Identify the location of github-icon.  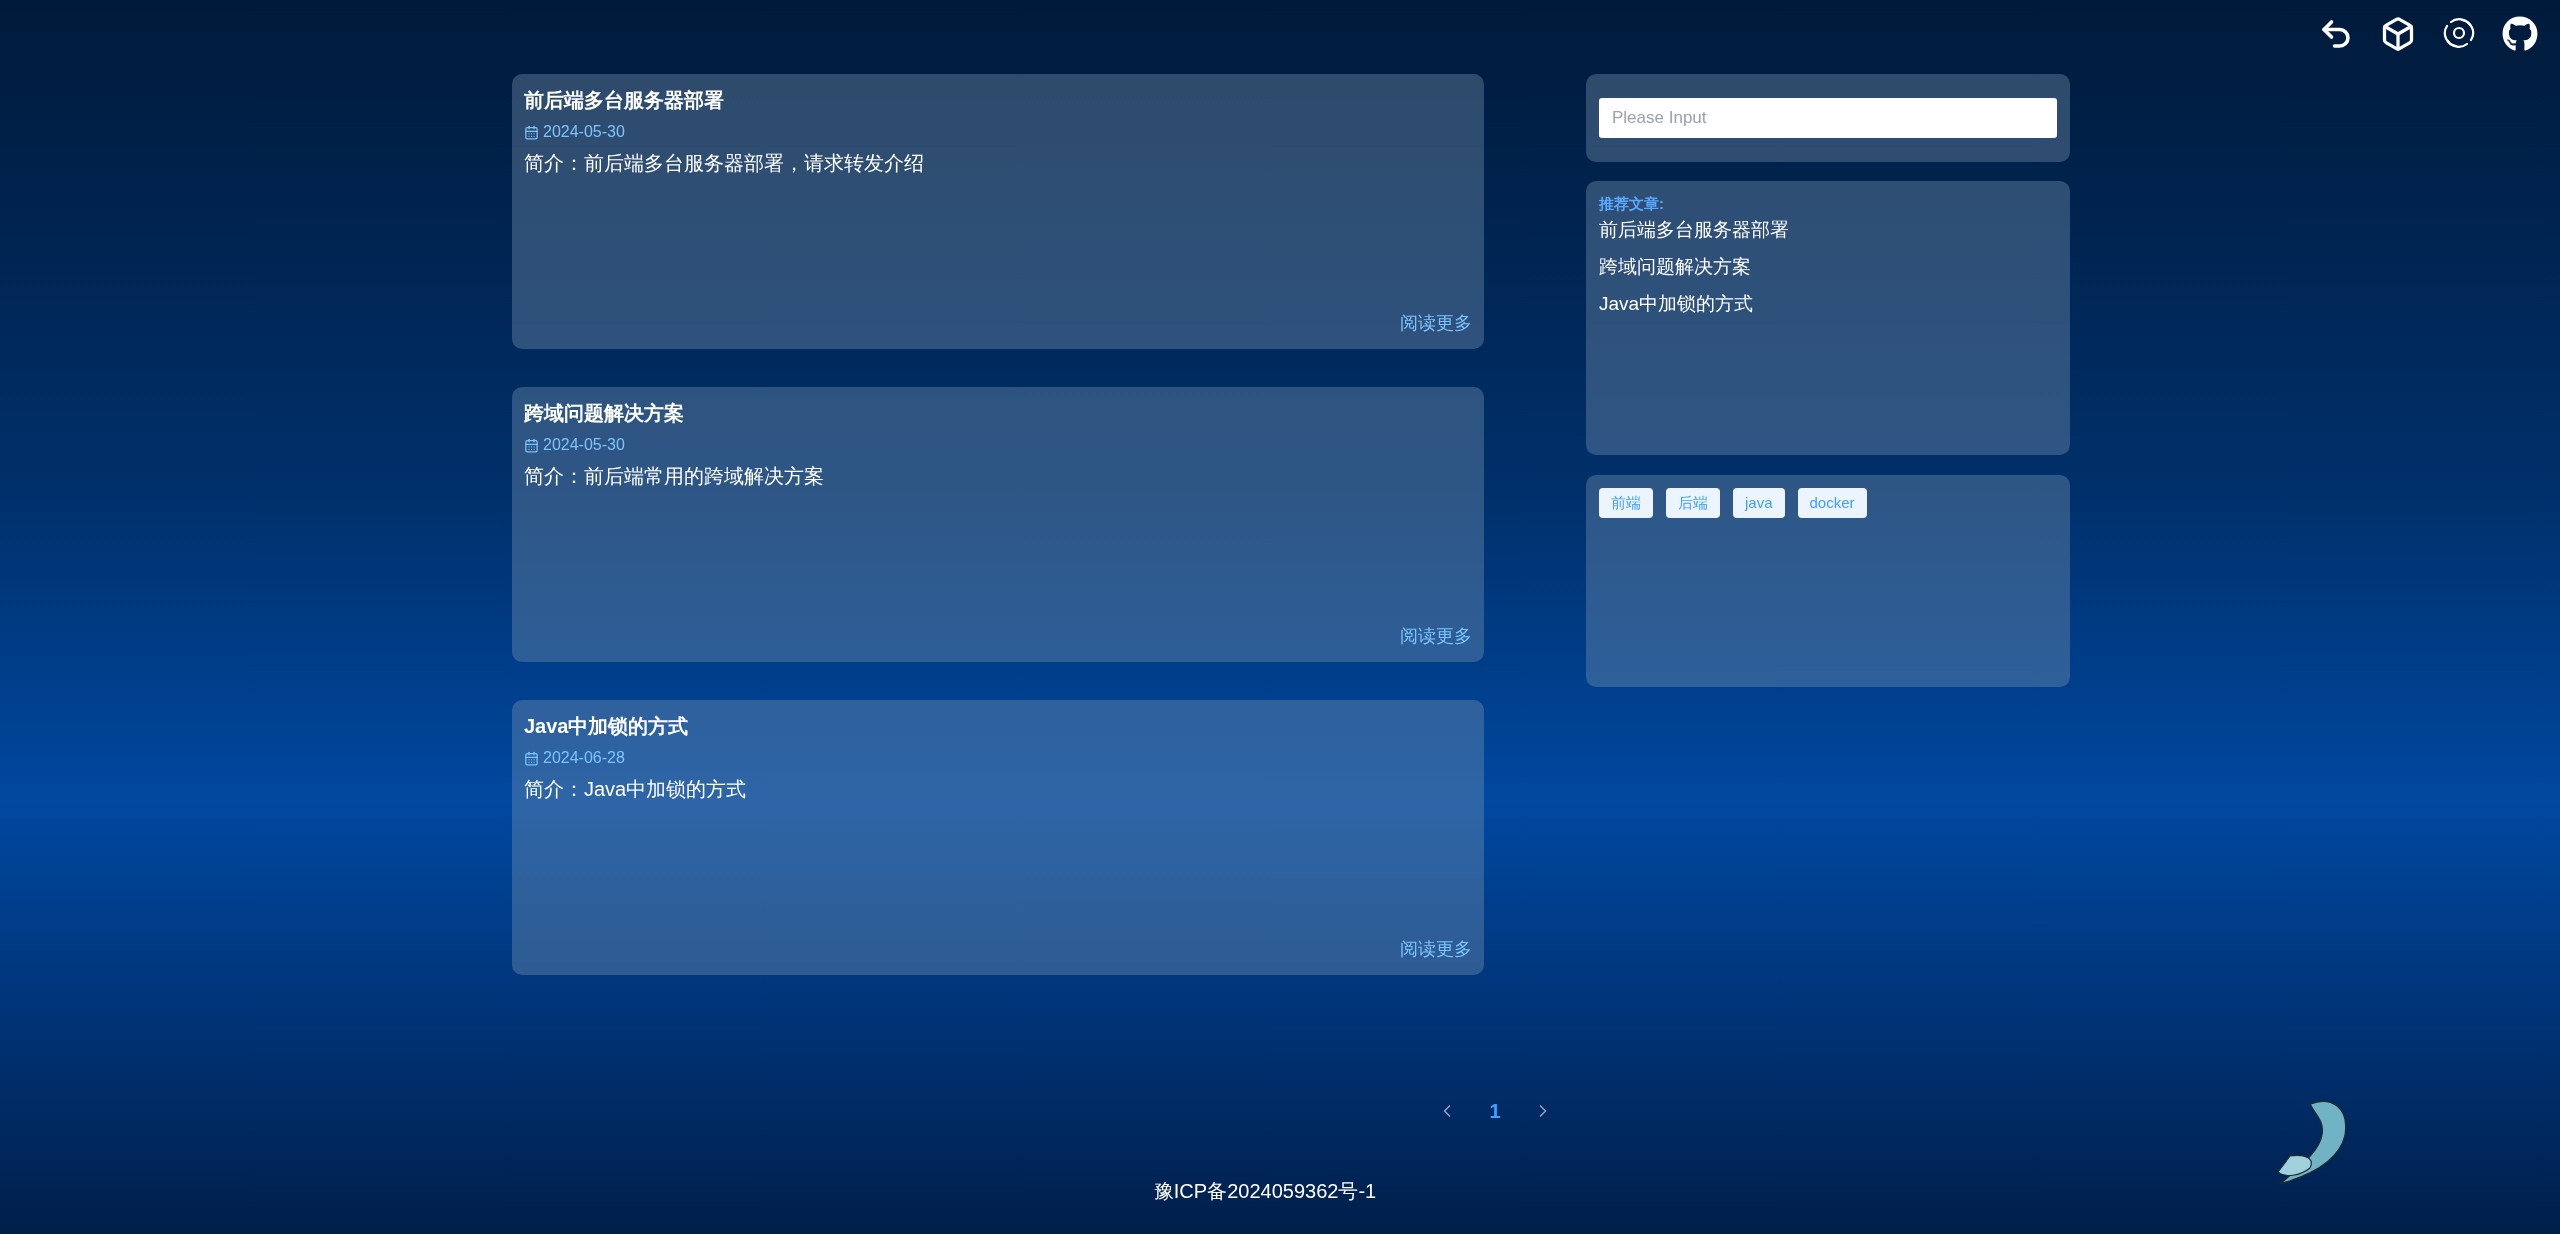
(2520, 34).